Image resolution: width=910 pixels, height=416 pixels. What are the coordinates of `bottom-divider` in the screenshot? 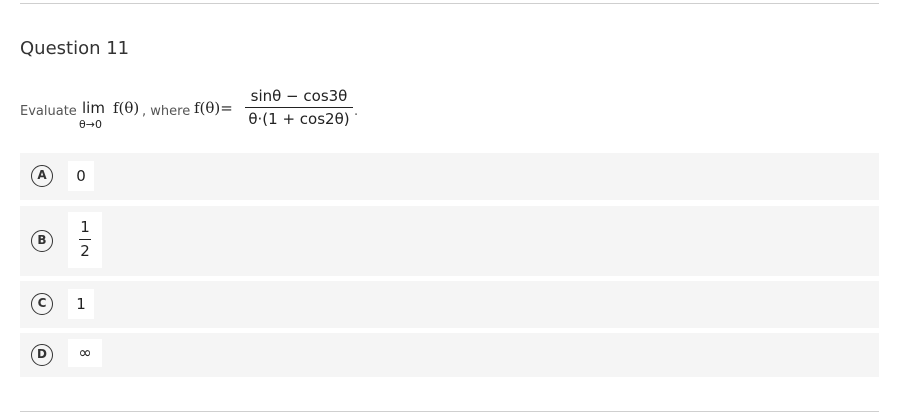 It's located at (449, 411).